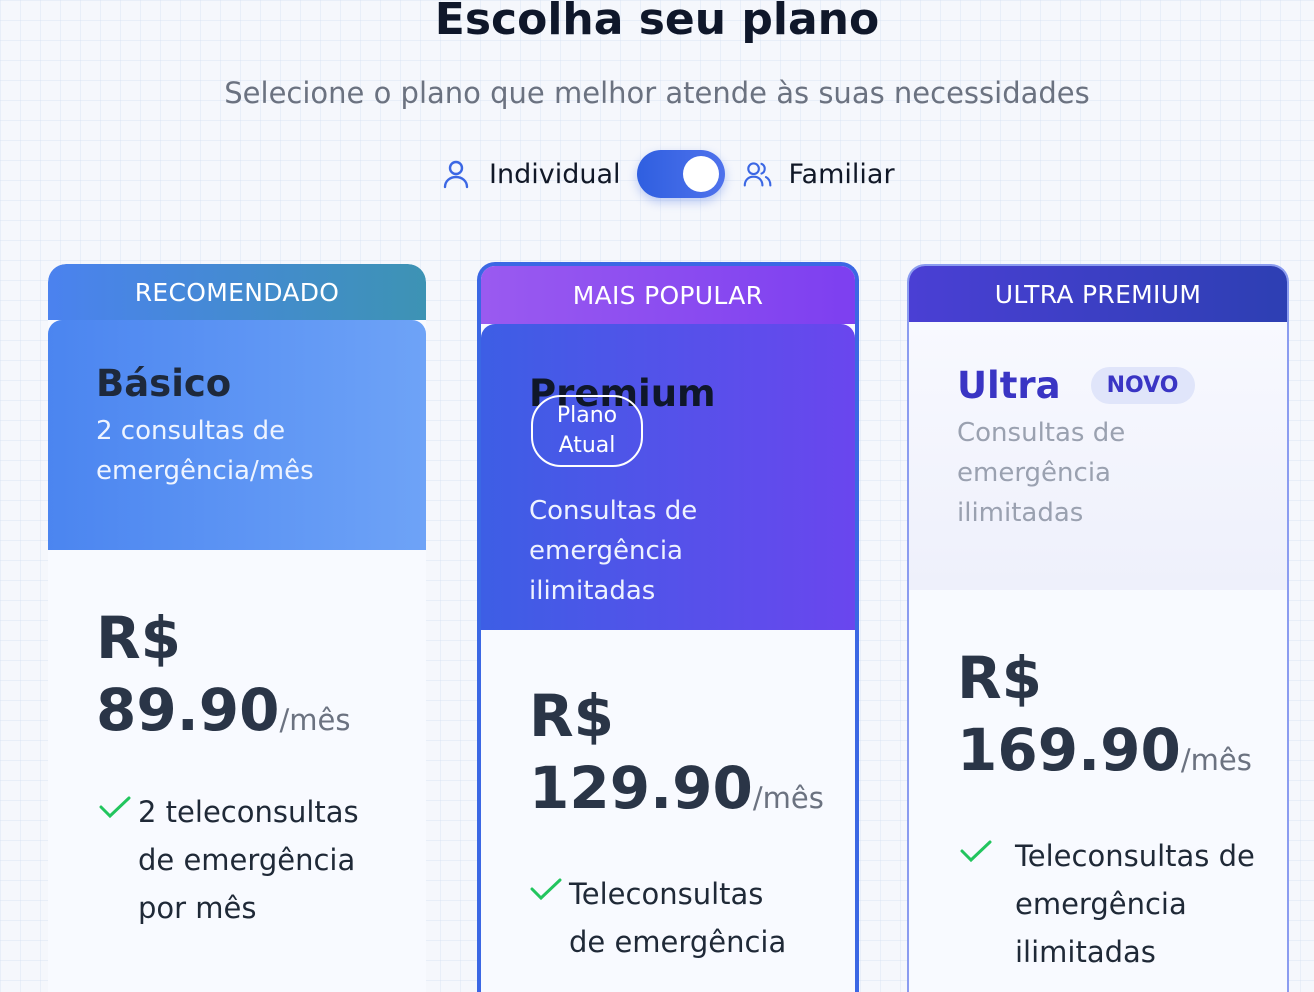 This screenshot has width=1314, height=992. I want to click on users-icon, so click(758, 174).